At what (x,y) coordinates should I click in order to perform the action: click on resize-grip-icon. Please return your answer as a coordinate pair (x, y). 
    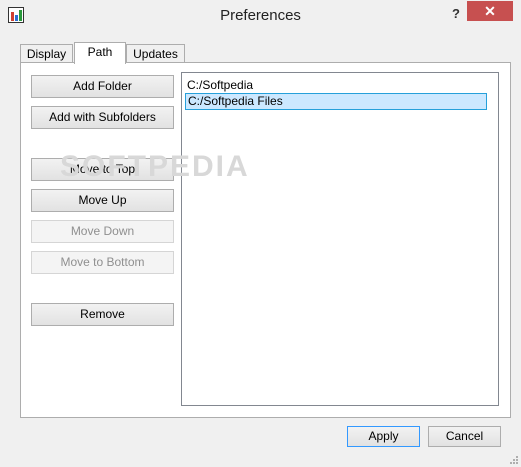
    Looking at the image, I should click on (514, 460).